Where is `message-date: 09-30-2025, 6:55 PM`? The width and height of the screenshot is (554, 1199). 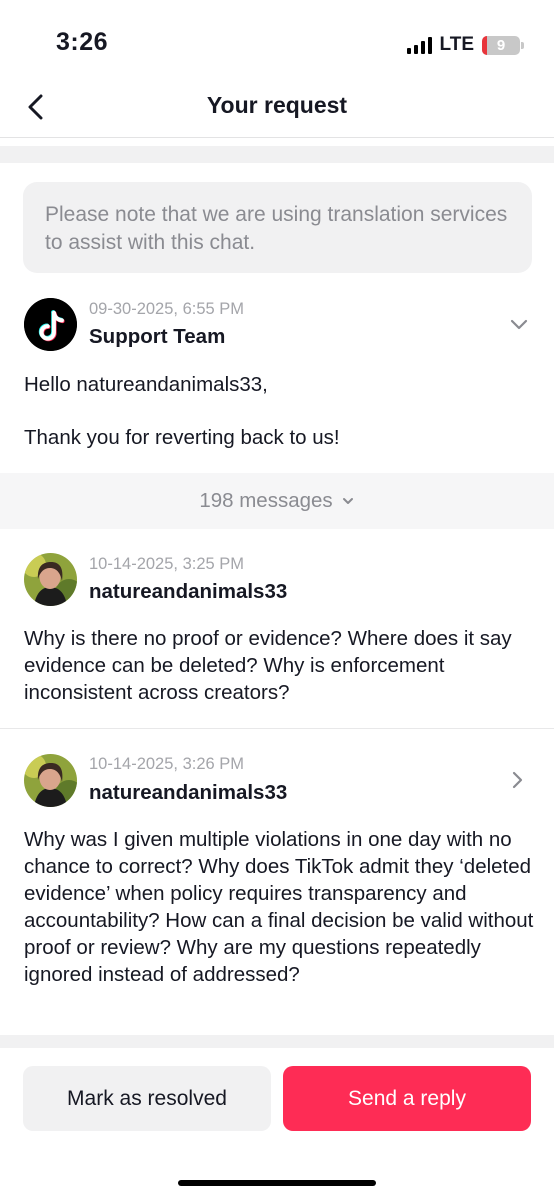
message-date: 09-30-2025, 6:55 PM is located at coordinates (167, 309).